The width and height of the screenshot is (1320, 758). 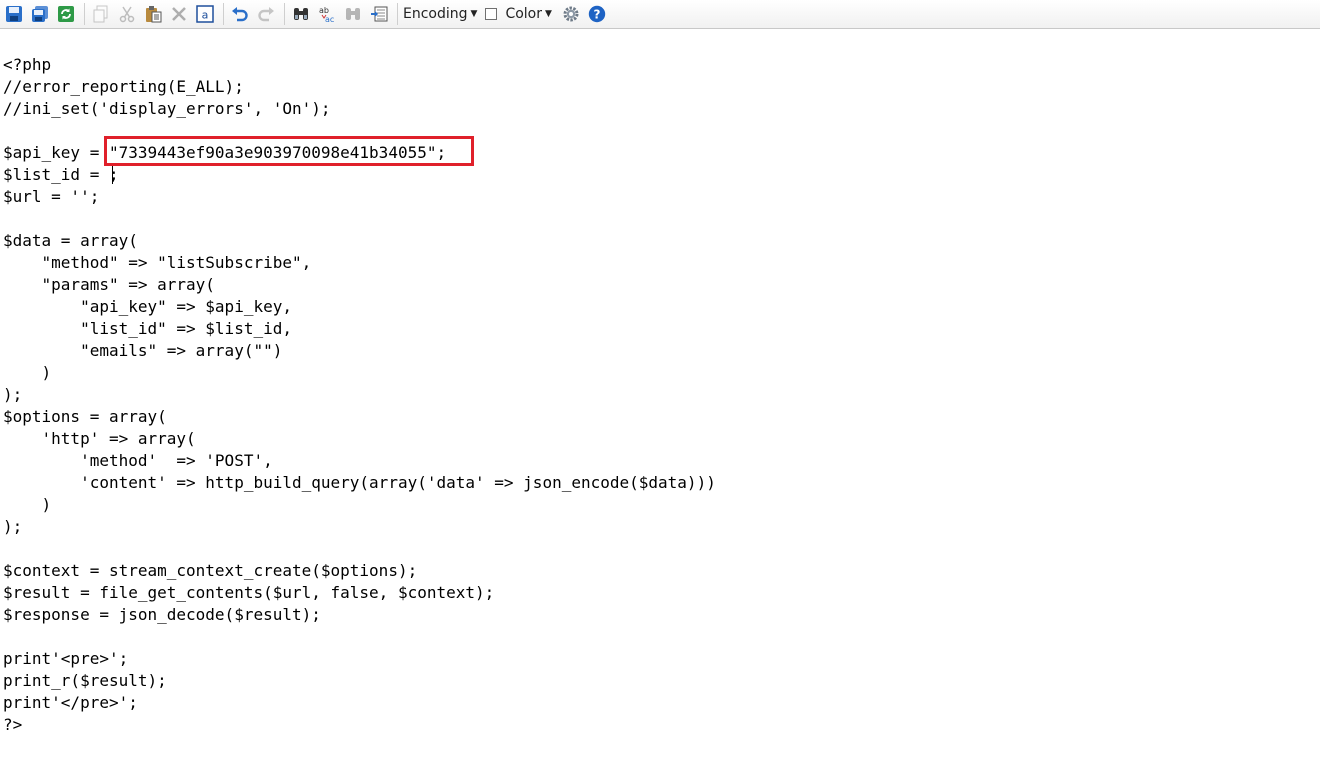 I want to click on code-line: "params" => array(, so click(x=109, y=284).